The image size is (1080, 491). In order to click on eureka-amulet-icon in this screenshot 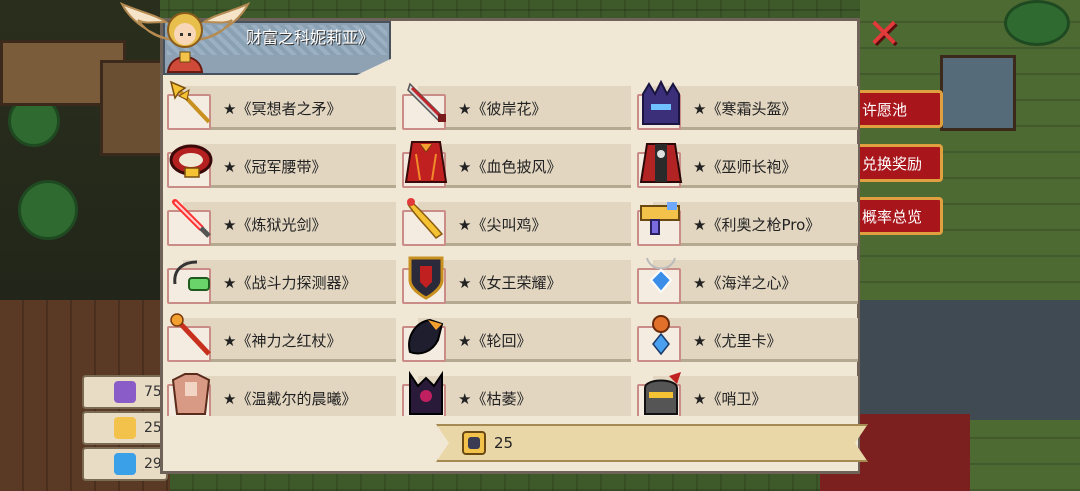, I will do `click(661, 335)`.